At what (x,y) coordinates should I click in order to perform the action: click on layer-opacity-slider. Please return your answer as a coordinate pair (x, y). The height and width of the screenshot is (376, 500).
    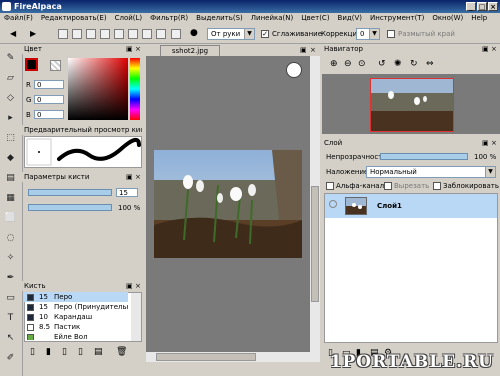
    Looking at the image, I should click on (424, 156).